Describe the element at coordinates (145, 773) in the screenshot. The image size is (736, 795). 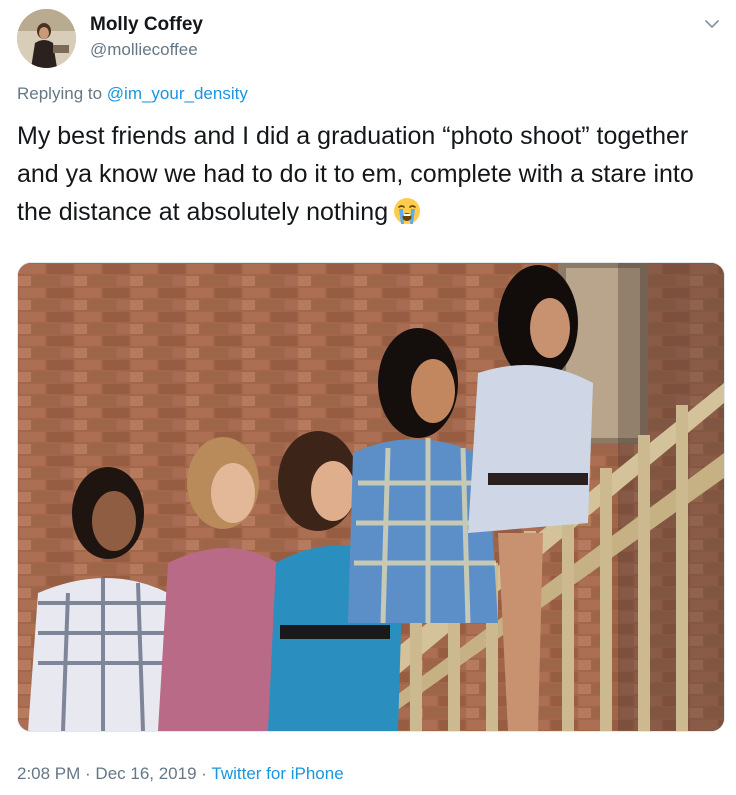
I see `tweet-date: Dec 16, 2019` at that location.